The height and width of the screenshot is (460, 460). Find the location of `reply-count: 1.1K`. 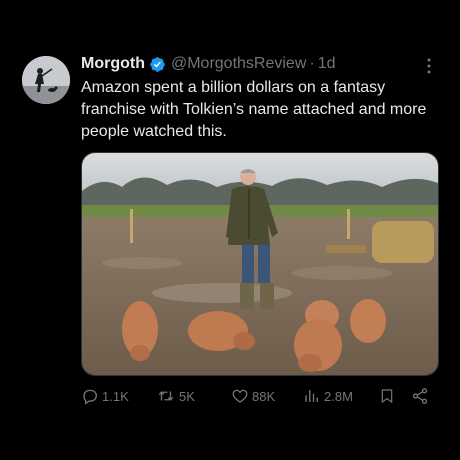

reply-count: 1.1K is located at coordinates (115, 396).